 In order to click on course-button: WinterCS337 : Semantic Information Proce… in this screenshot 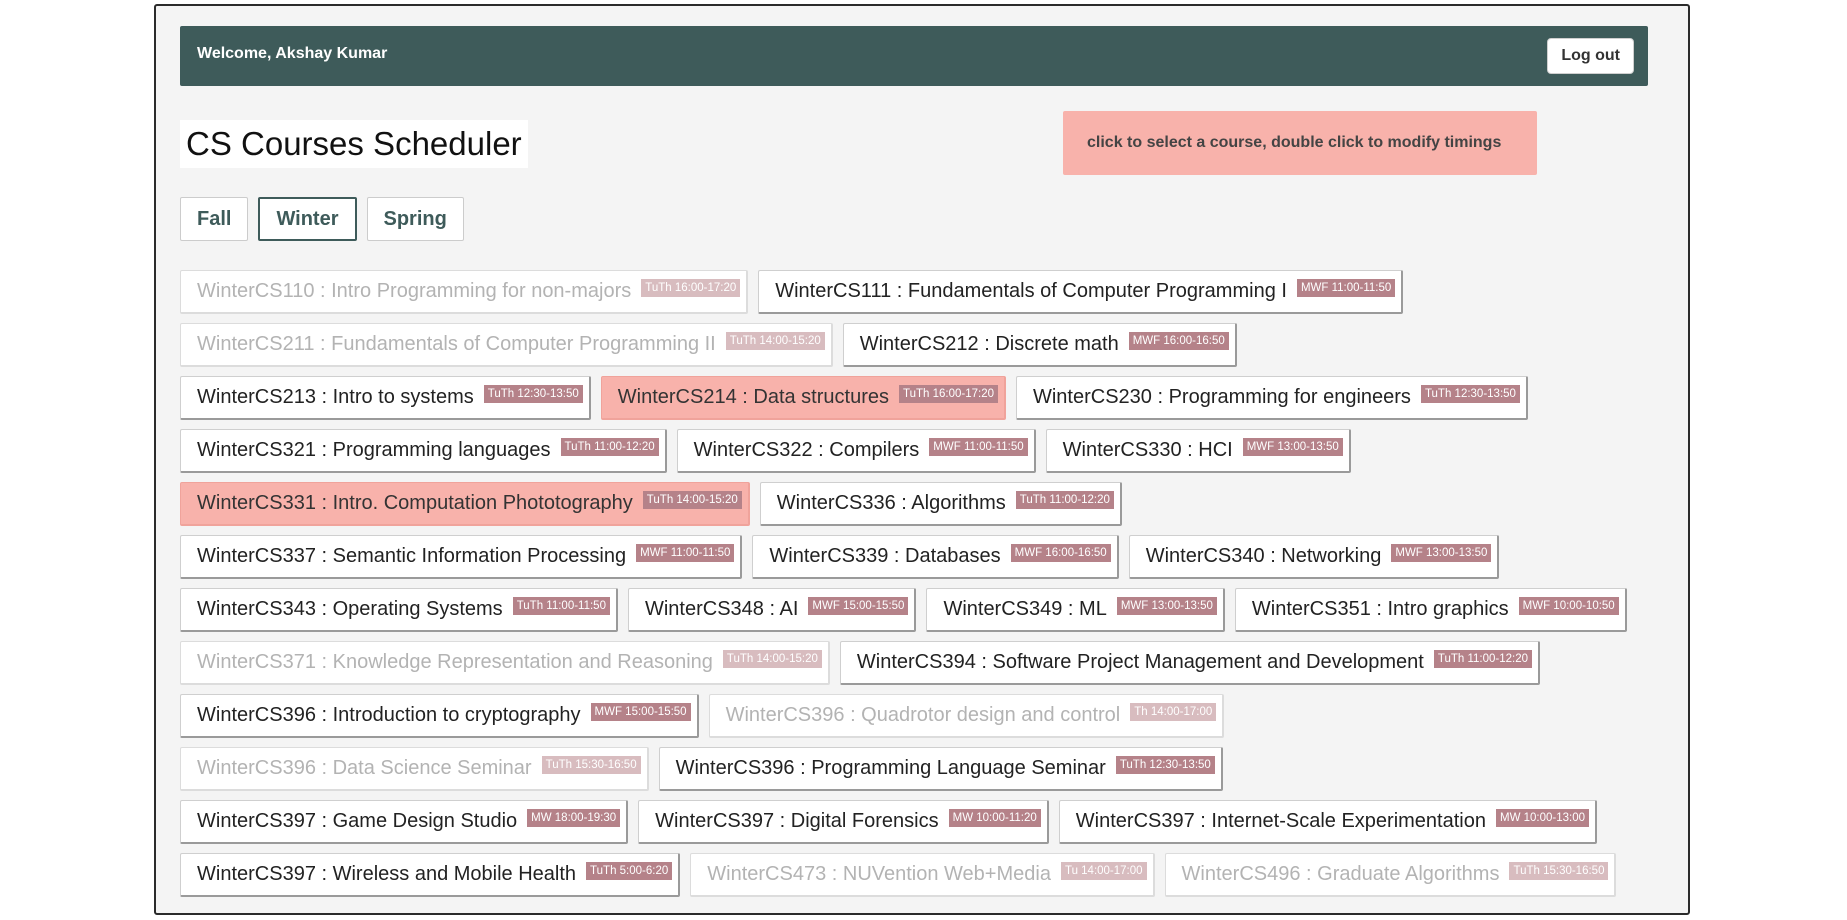, I will do `click(461, 557)`.